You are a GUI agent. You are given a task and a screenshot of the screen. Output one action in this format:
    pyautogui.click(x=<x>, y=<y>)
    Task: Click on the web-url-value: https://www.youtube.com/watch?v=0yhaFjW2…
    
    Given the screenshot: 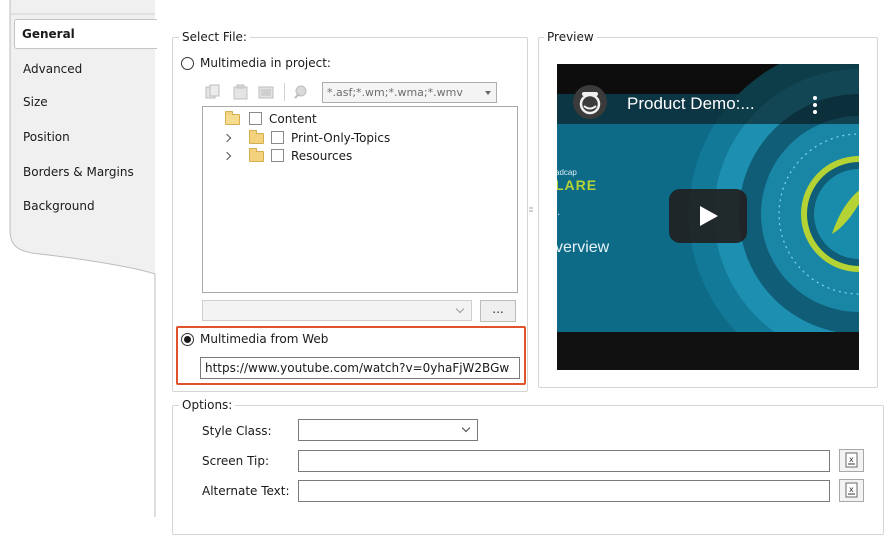 What is the action you would take?
    pyautogui.click(x=357, y=368)
    